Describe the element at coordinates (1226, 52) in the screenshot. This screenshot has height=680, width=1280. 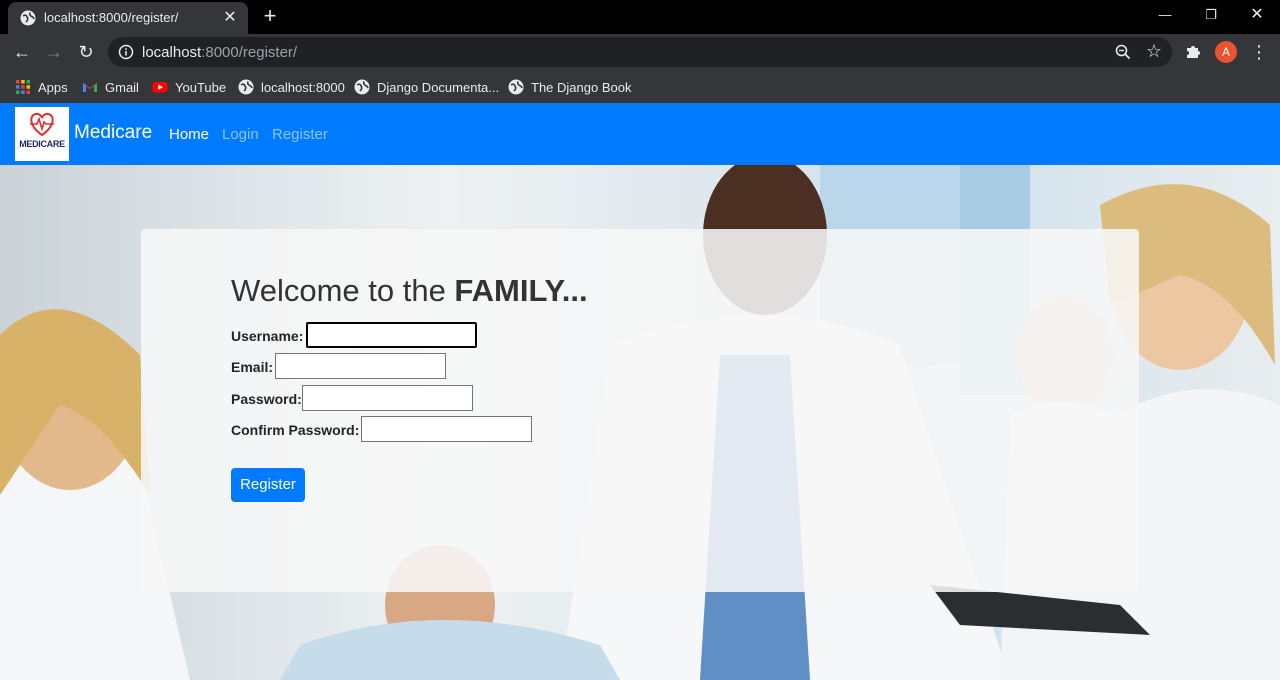
I see `profile-avatar: A` at that location.